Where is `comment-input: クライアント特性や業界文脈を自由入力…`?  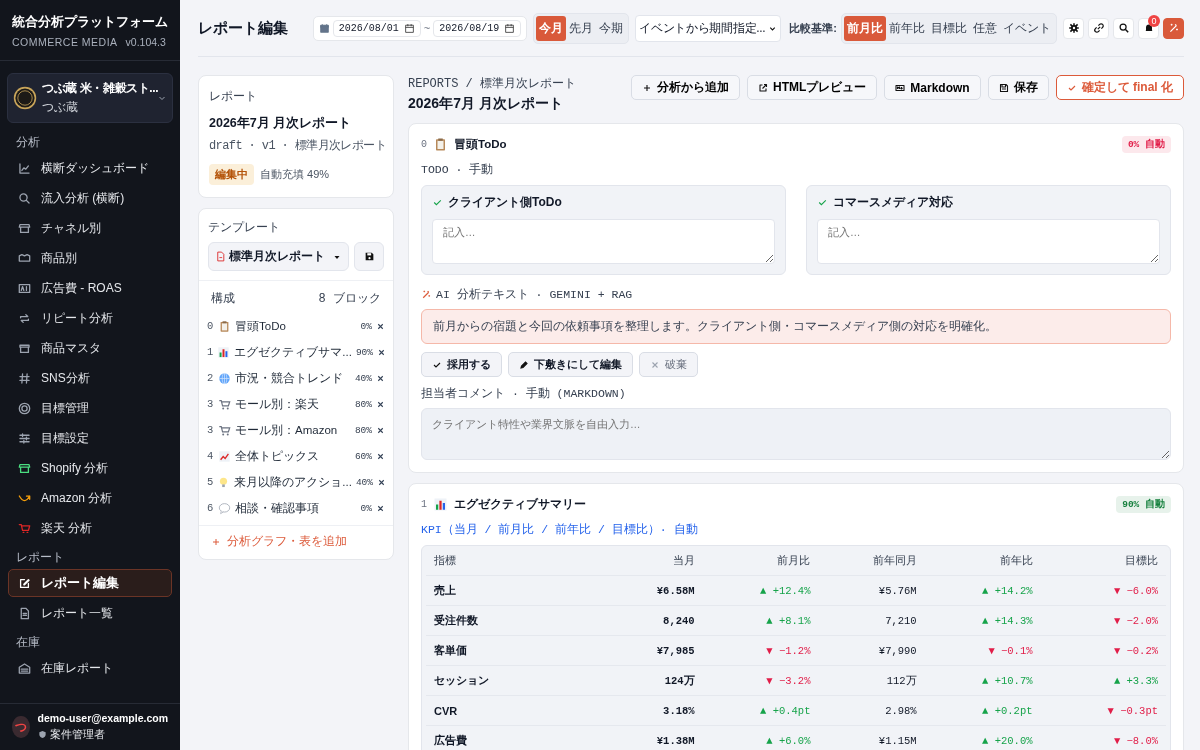 comment-input: クライアント特性や業界文脈を自由入力… is located at coordinates (796, 434).